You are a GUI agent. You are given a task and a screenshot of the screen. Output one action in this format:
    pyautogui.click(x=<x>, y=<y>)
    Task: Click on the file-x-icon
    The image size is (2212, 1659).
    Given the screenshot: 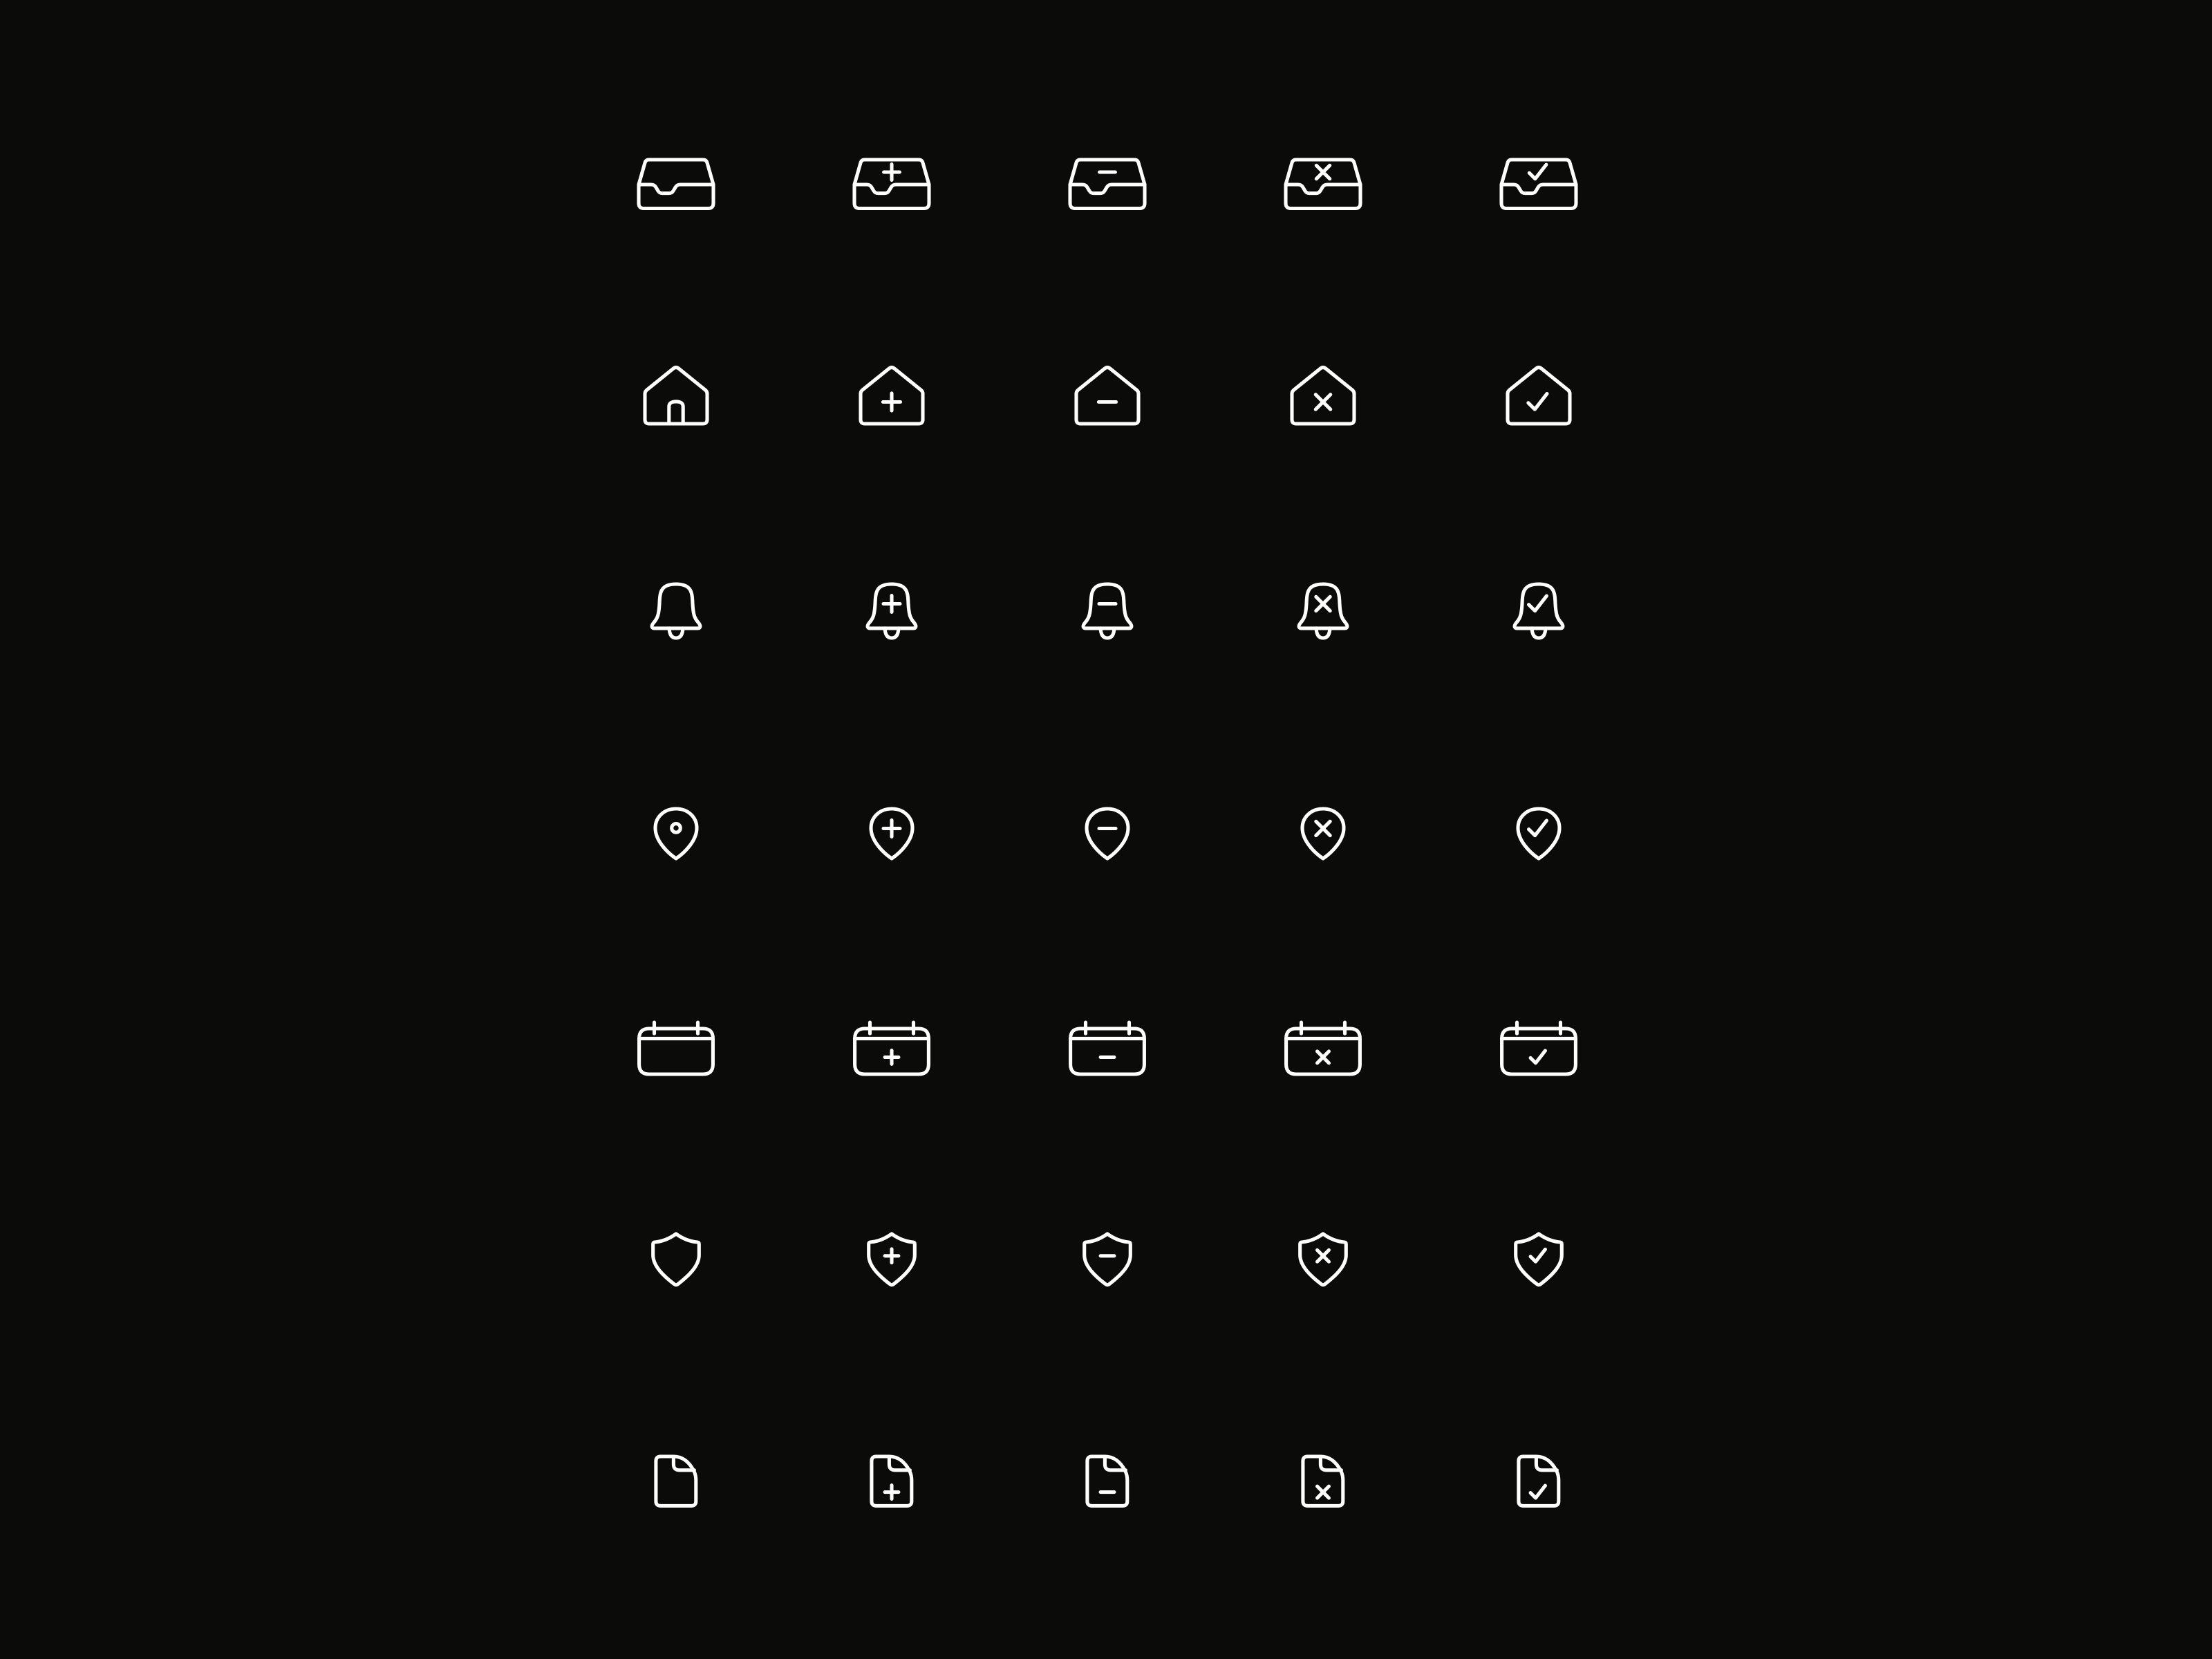 What is the action you would take?
    pyautogui.click(x=1323, y=1485)
    